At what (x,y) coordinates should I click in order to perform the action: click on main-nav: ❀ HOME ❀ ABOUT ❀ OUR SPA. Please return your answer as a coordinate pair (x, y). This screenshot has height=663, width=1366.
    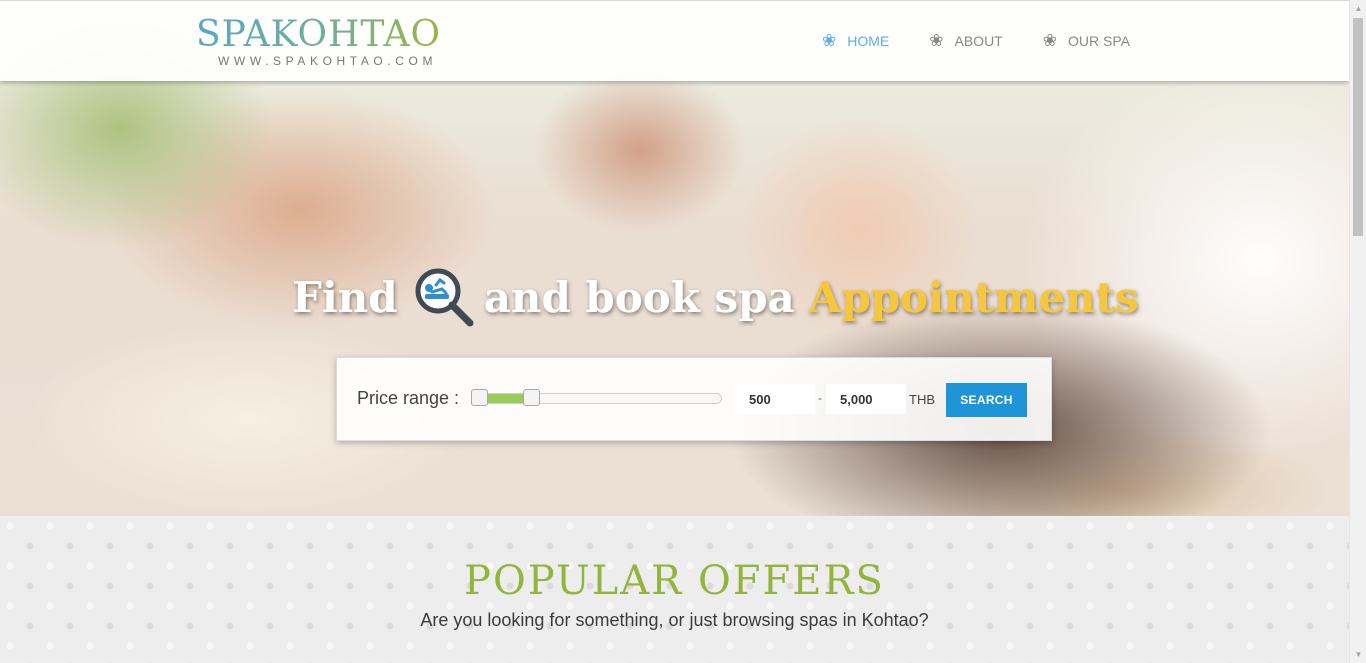
    Looking at the image, I should click on (996, 41).